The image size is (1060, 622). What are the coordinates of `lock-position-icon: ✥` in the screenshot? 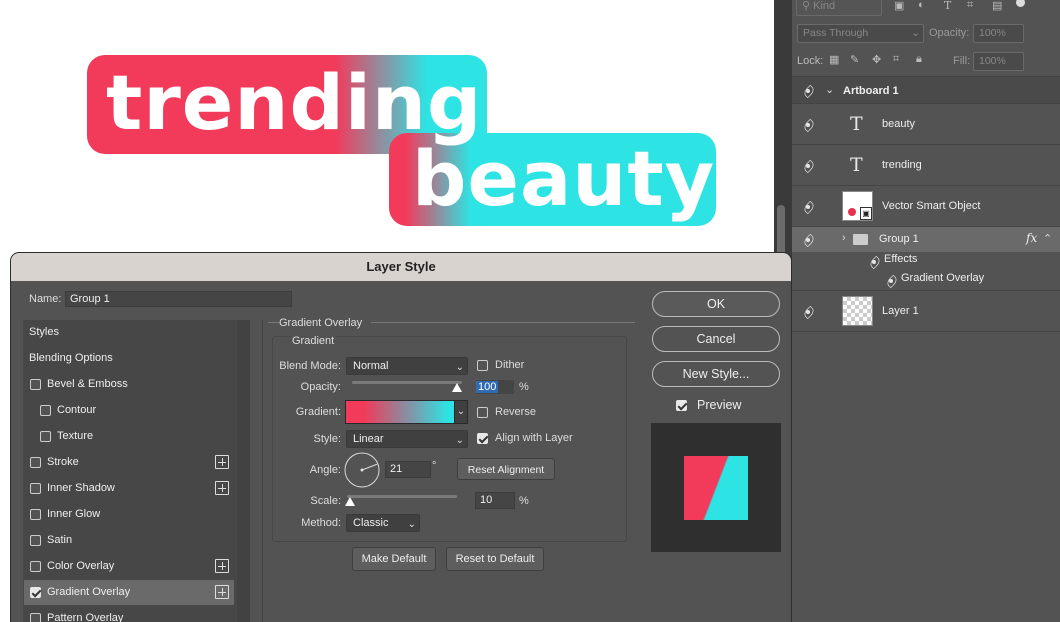 It's located at (876, 59).